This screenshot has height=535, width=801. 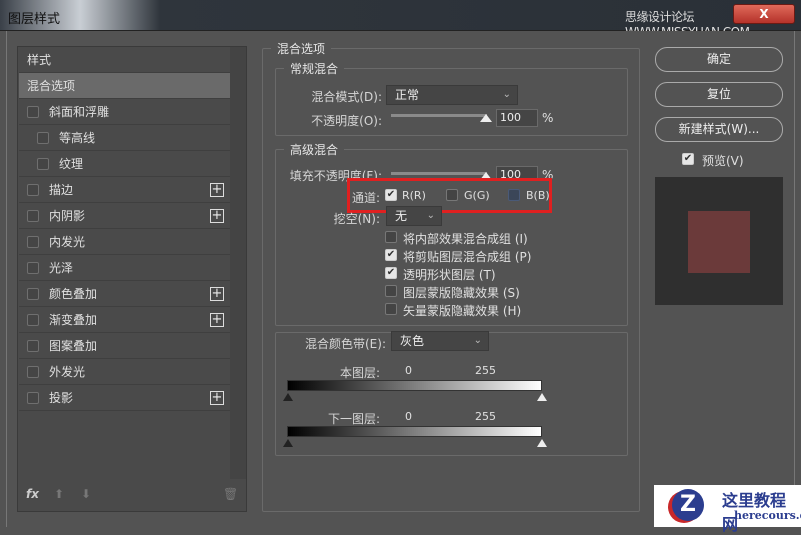 What do you see at coordinates (439, 173) in the screenshot?
I see `fill-opacity-slider` at bounding box center [439, 173].